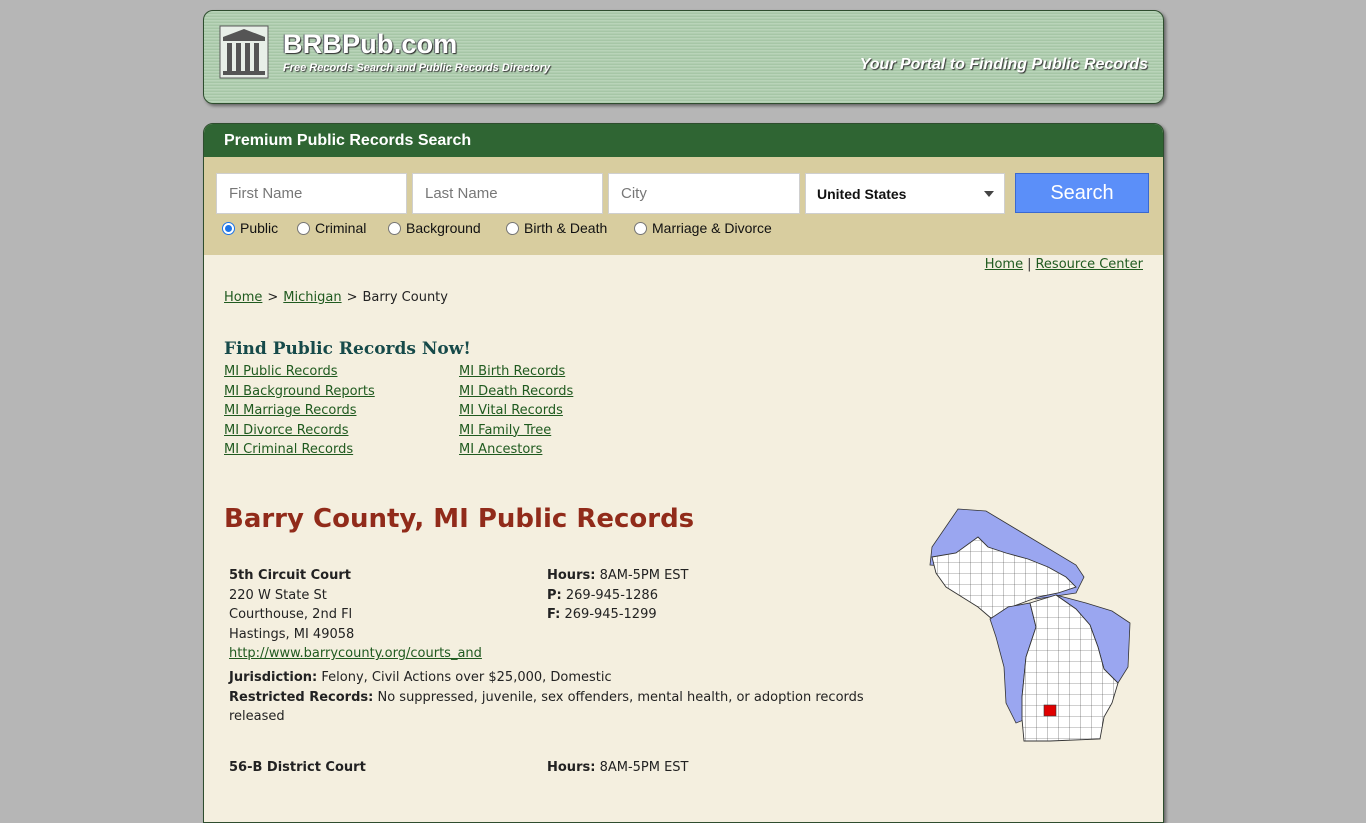 This screenshot has width=1366, height=823. Describe the element at coordinates (704, 193) in the screenshot. I see `city-input` at that location.